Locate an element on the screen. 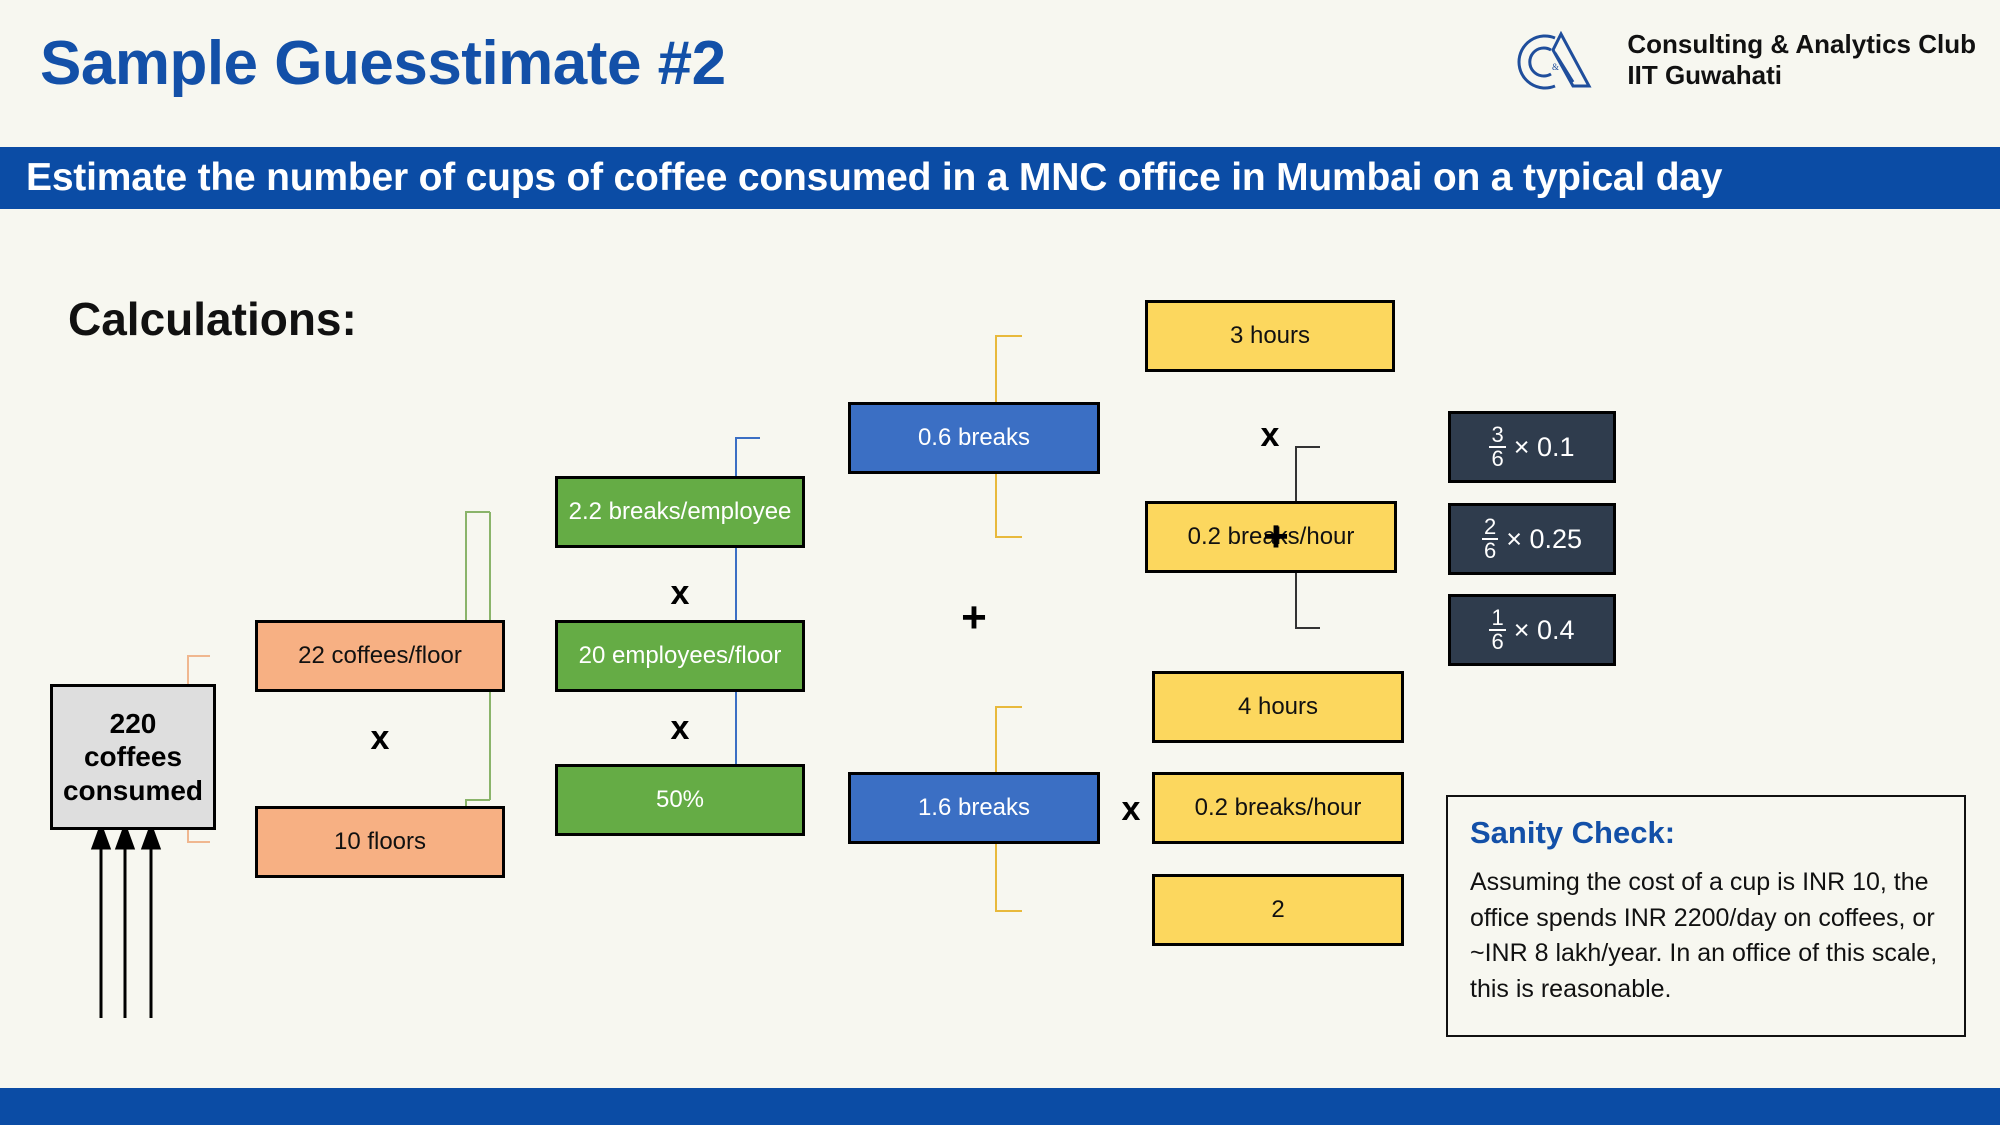  page-title: Sample Guesstimate #2 is located at coordinates (383, 63).